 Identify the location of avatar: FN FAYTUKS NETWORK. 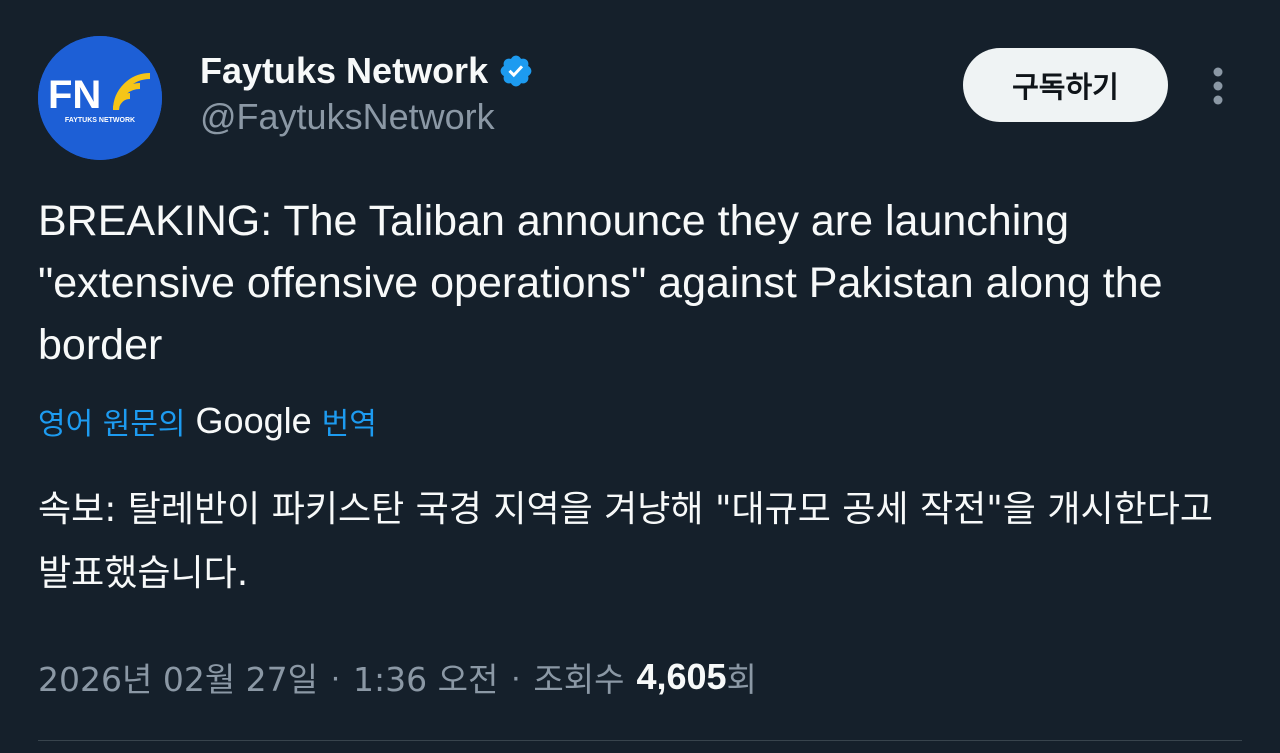
(100, 98).